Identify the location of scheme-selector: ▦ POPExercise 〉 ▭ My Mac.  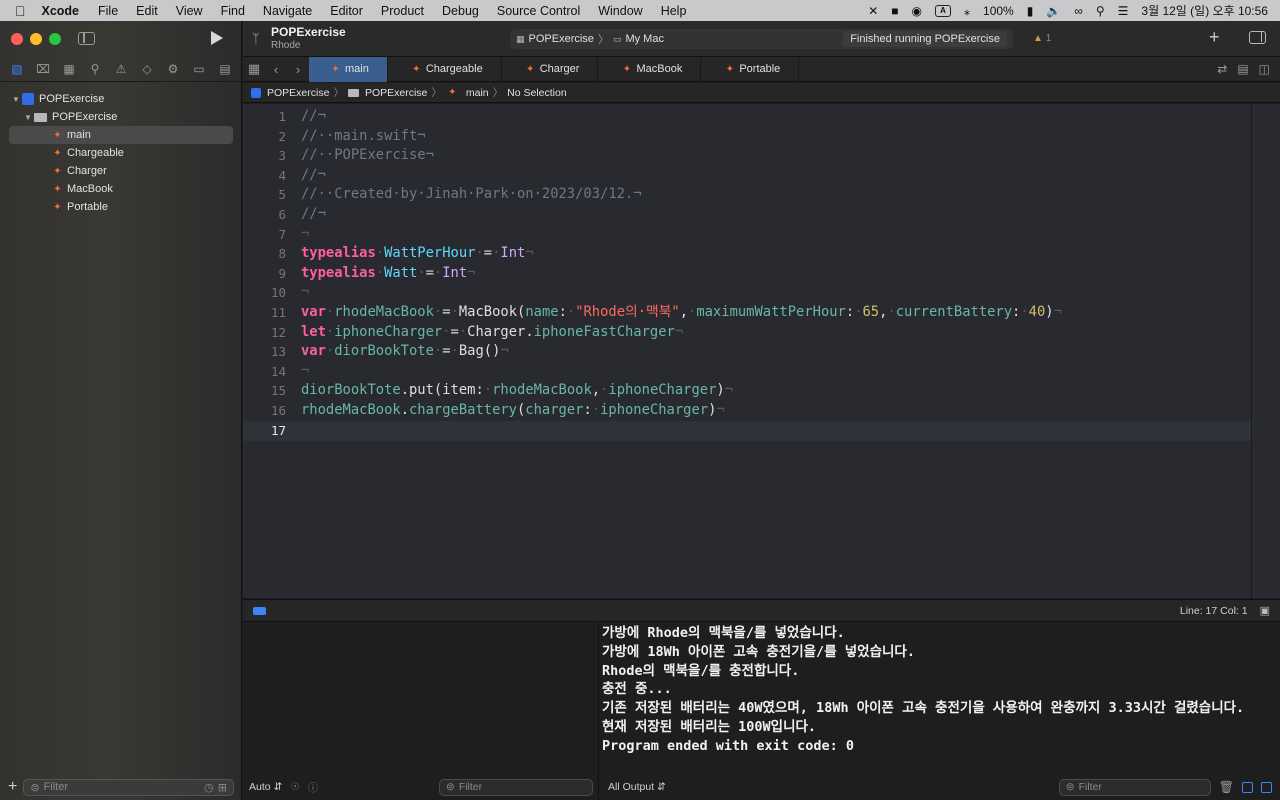
(590, 39).